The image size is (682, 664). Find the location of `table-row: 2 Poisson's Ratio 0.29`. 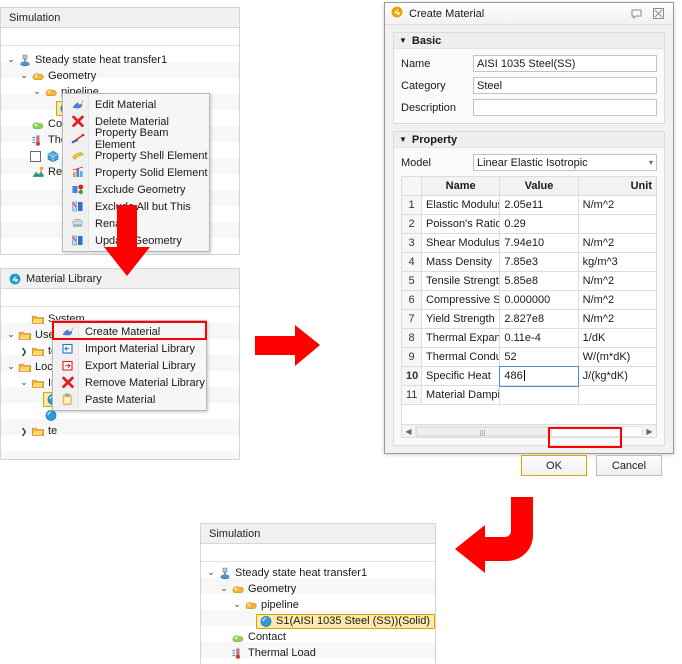

table-row: 2 Poisson's Ratio 0.29 is located at coordinates (529, 224).